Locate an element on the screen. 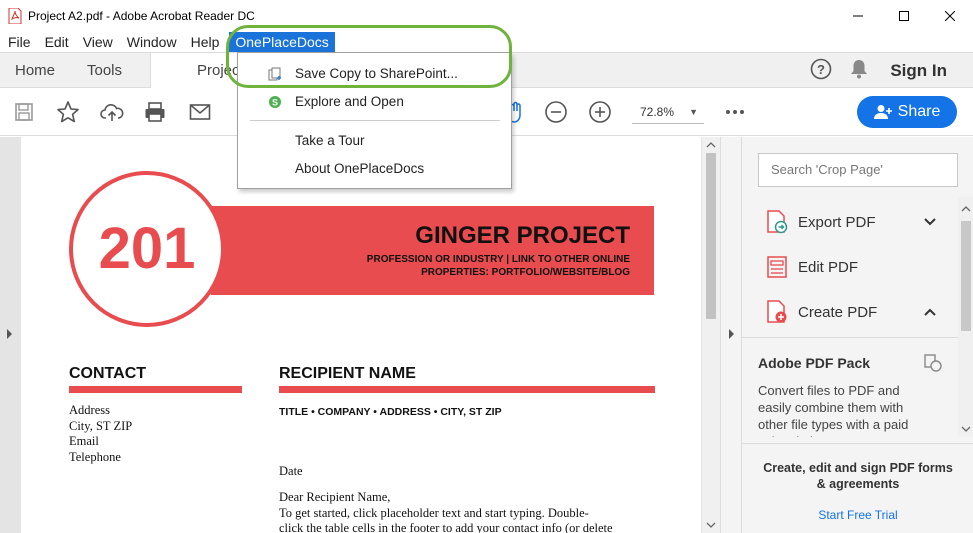  menu-bar: File Edit View Window Help OnePlaceDocs is located at coordinates (486, 42).